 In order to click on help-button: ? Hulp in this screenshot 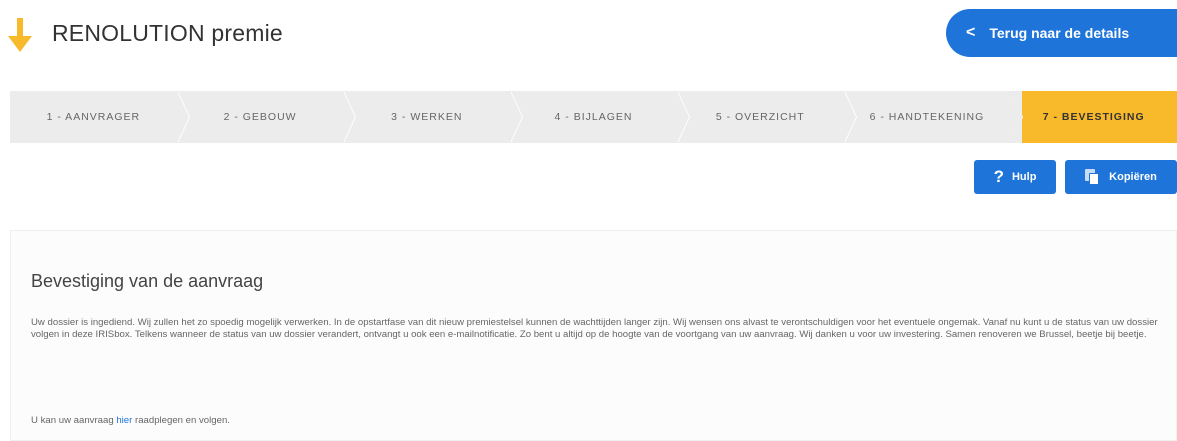, I will do `click(1015, 177)`.